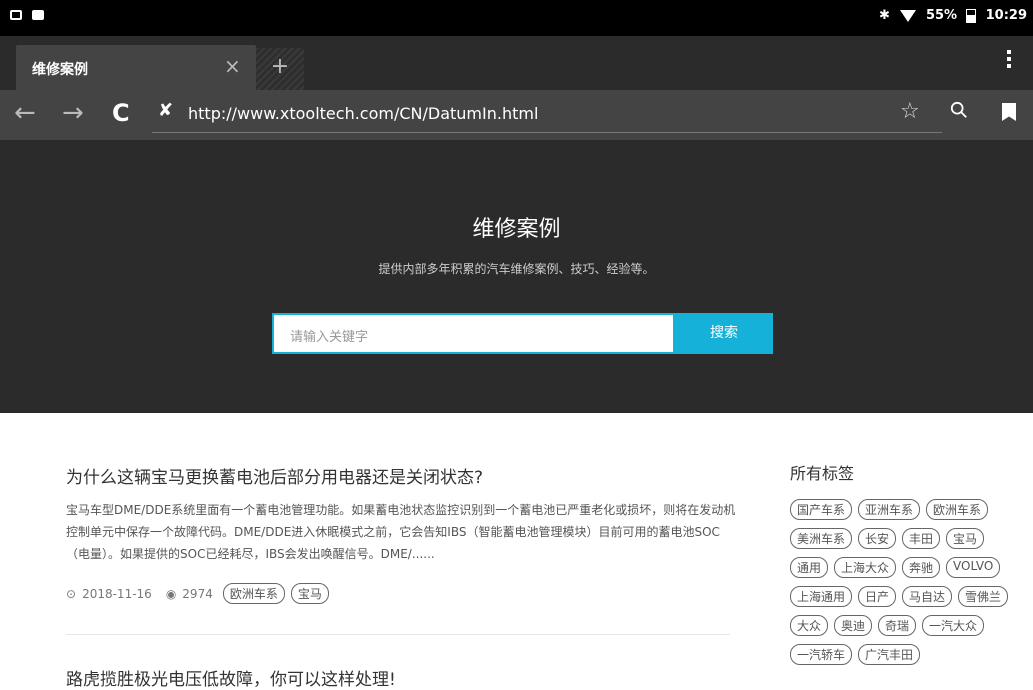  I want to click on tag-item: 马自达, so click(927, 596).